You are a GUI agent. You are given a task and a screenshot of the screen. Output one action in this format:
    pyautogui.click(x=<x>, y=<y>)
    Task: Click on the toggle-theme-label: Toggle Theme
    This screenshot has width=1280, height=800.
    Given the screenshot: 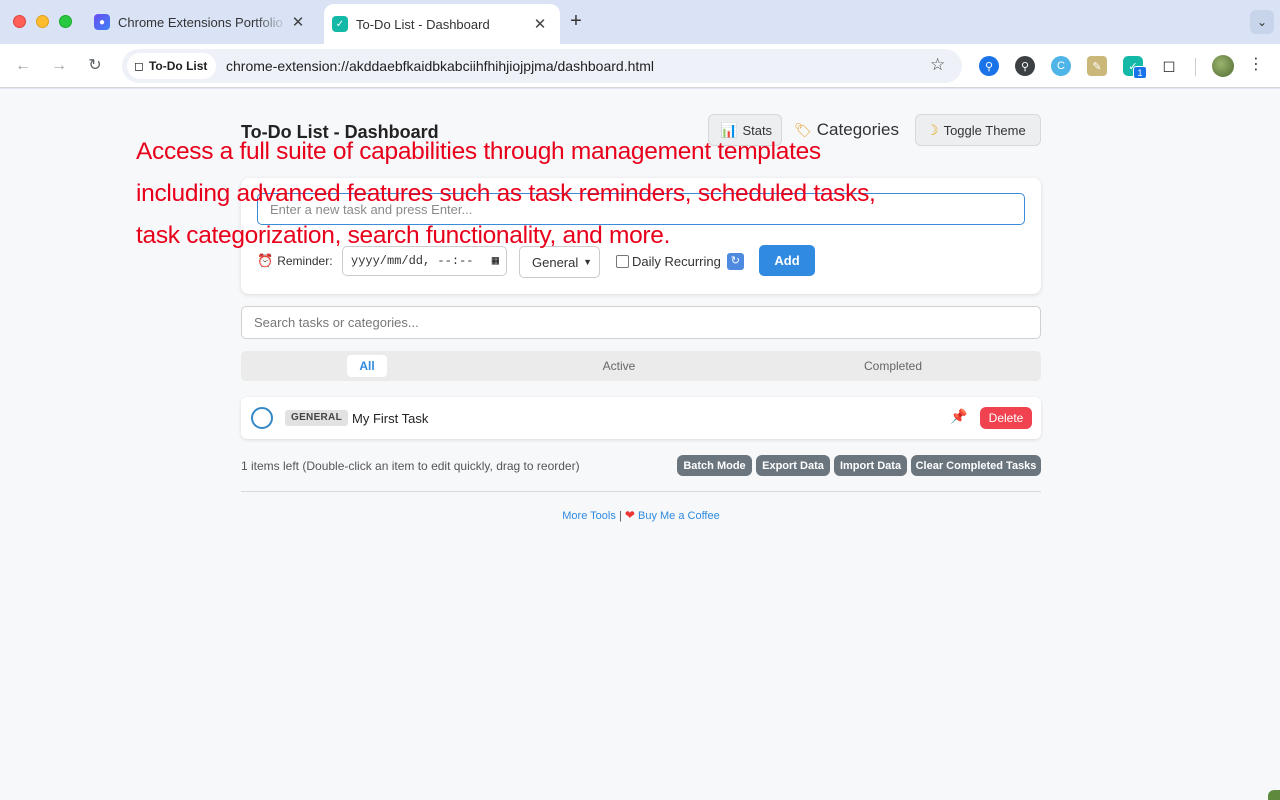 What is the action you would take?
    pyautogui.click(x=984, y=130)
    